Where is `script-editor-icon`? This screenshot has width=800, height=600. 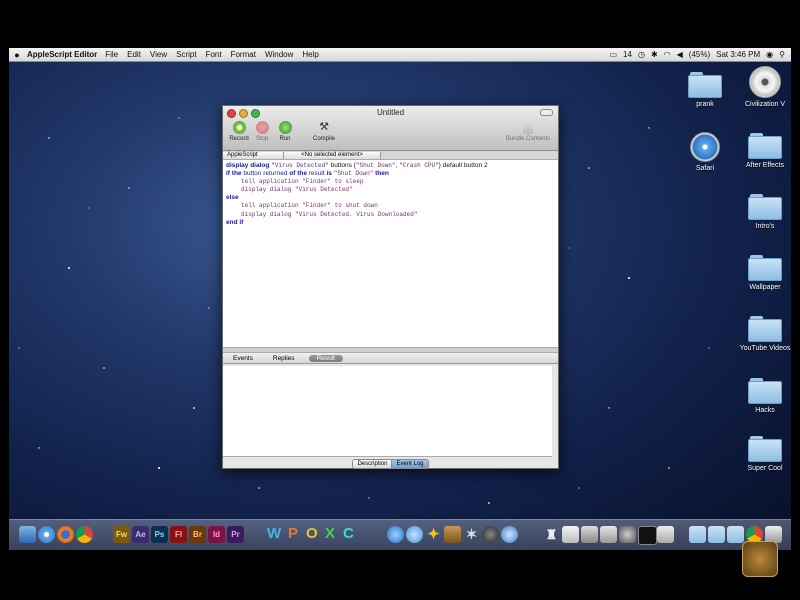 script-editor-icon is located at coordinates (665, 534).